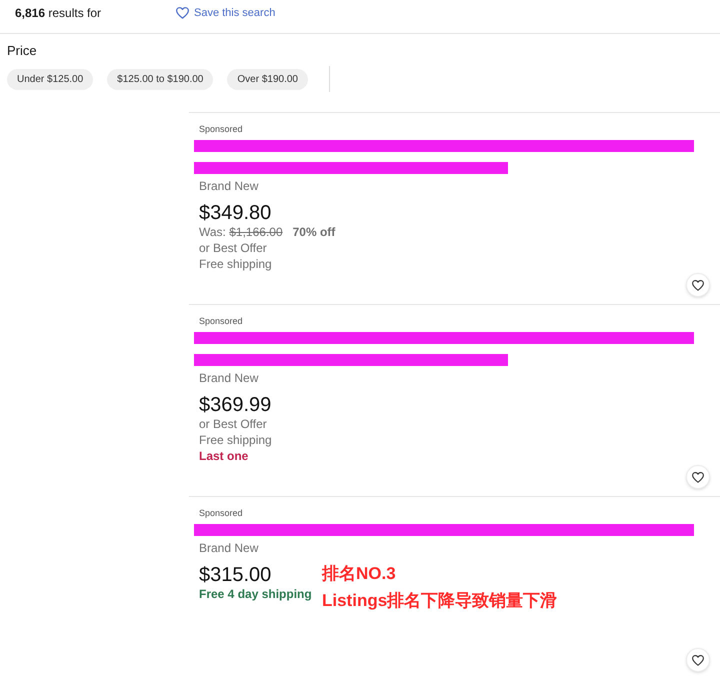 This screenshot has width=720, height=679. What do you see at coordinates (50, 79) in the screenshot?
I see `price-filter-chip: Under $125.00` at bounding box center [50, 79].